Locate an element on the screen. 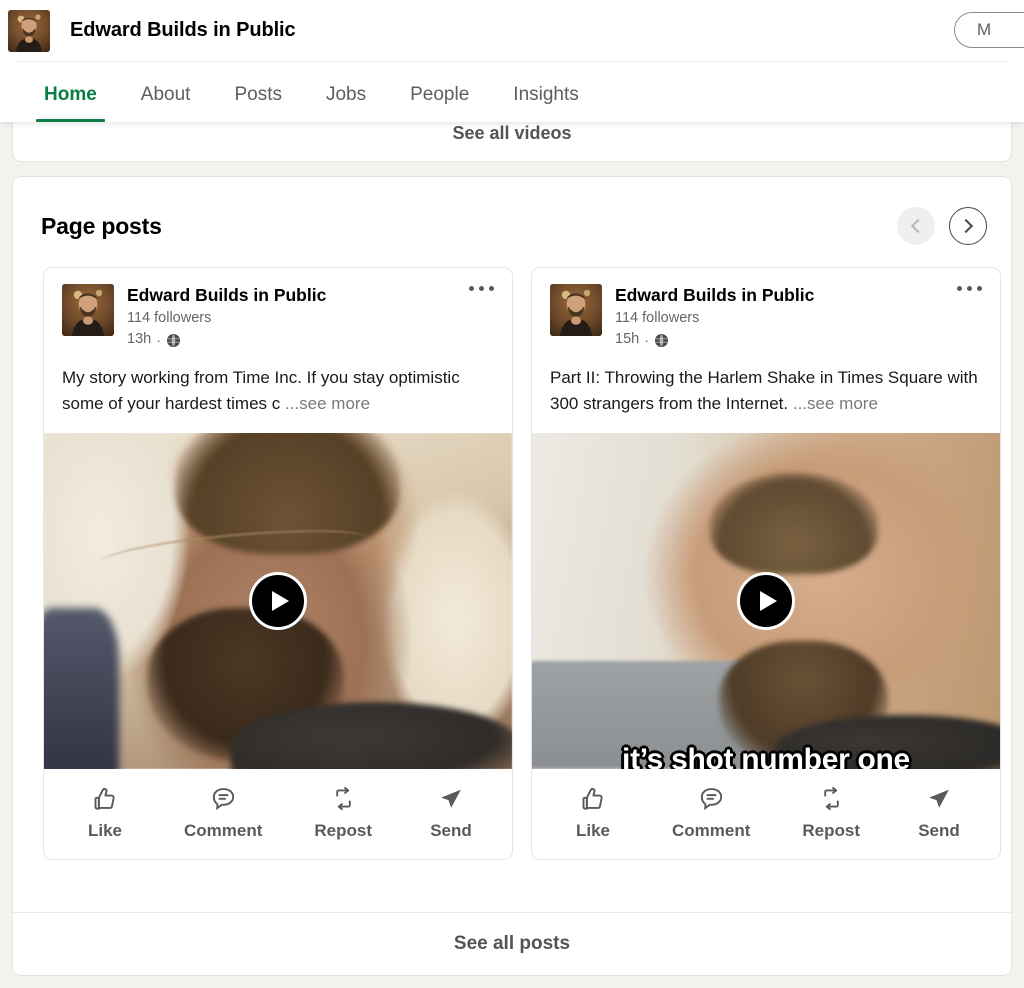 Image resolution: width=1024 pixels, height=988 pixels. chevron-right-icon is located at coordinates (966, 226).